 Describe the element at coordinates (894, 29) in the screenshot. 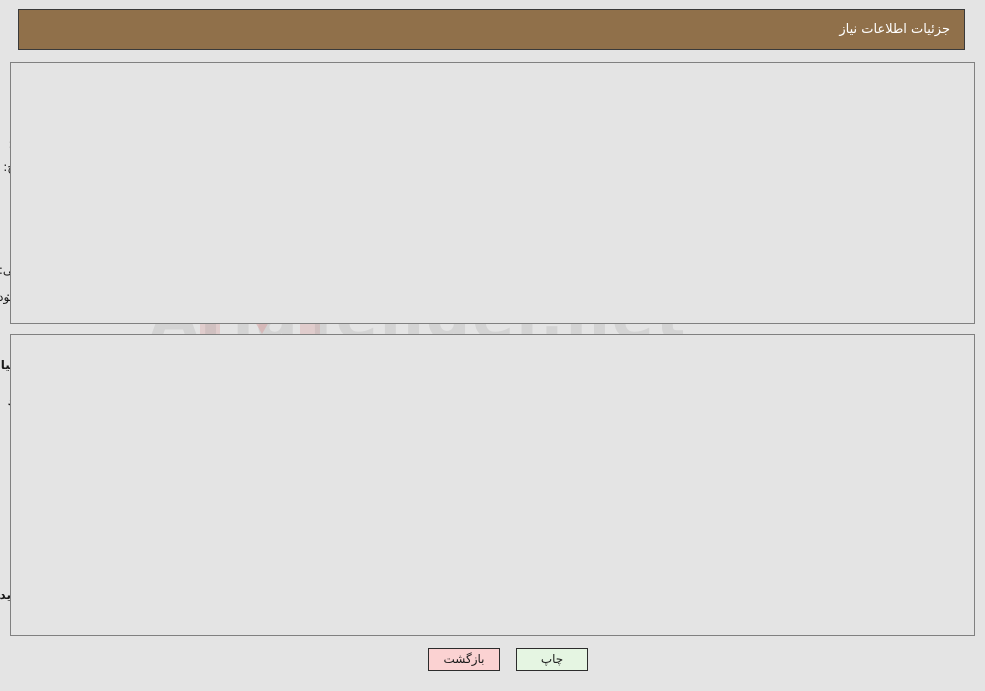

I see `page-title: جزئیات اطلاعات نیاز` at that location.